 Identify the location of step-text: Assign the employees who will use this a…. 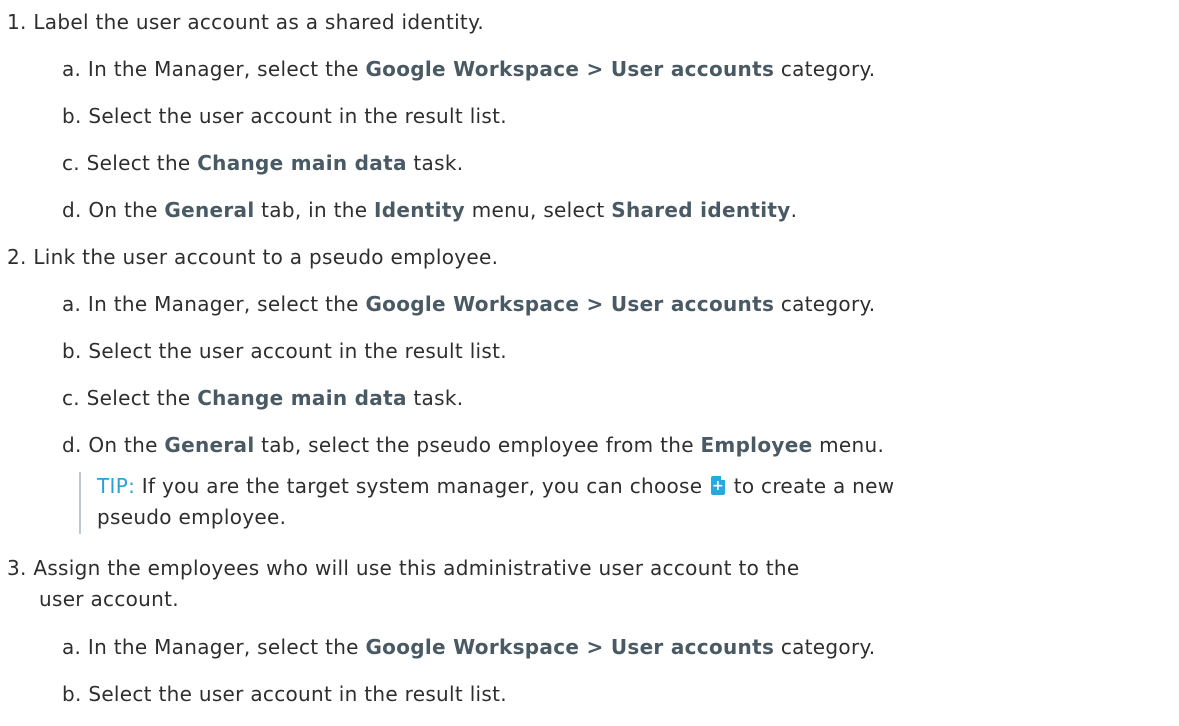
(416, 568).